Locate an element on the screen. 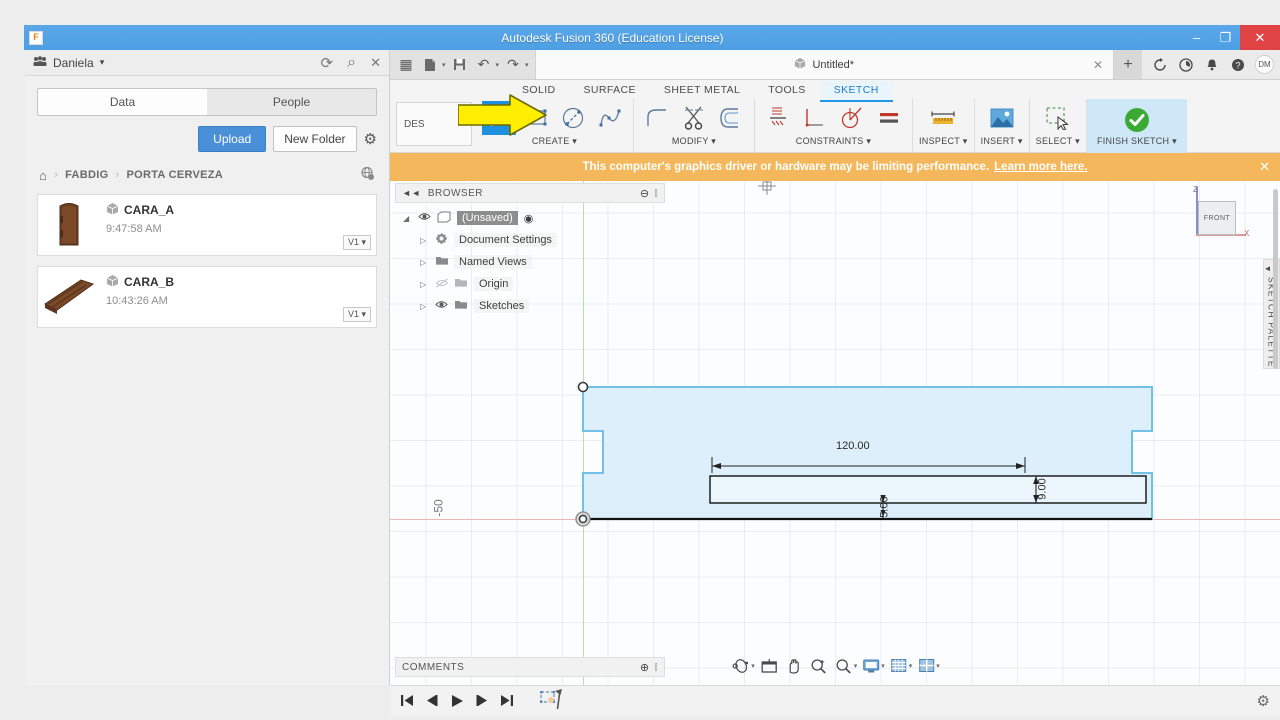 This screenshot has width=1280, height=720. refresh-icon: ⟳ is located at coordinates (327, 63).